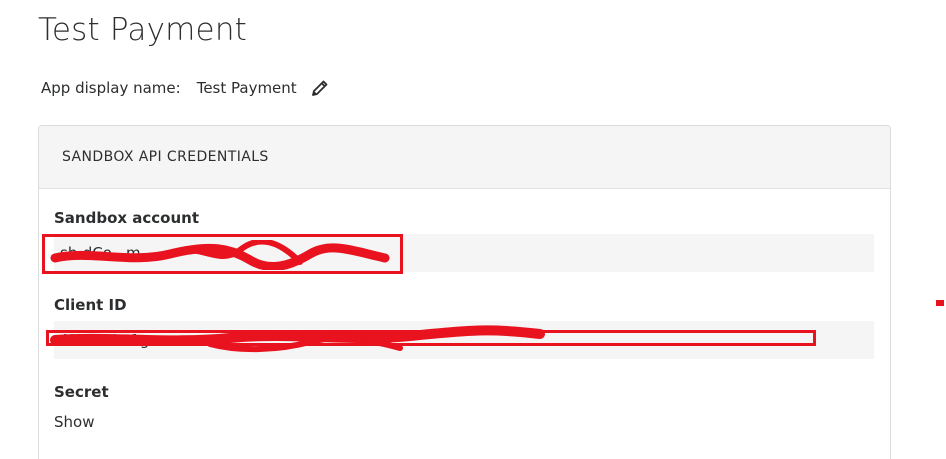 The height and width of the screenshot is (459, 946). What do you see at coordinates (246, 88) in the screenshot?
I see `app-display-name-value: Test Payment` at bounding box center [246, 88].